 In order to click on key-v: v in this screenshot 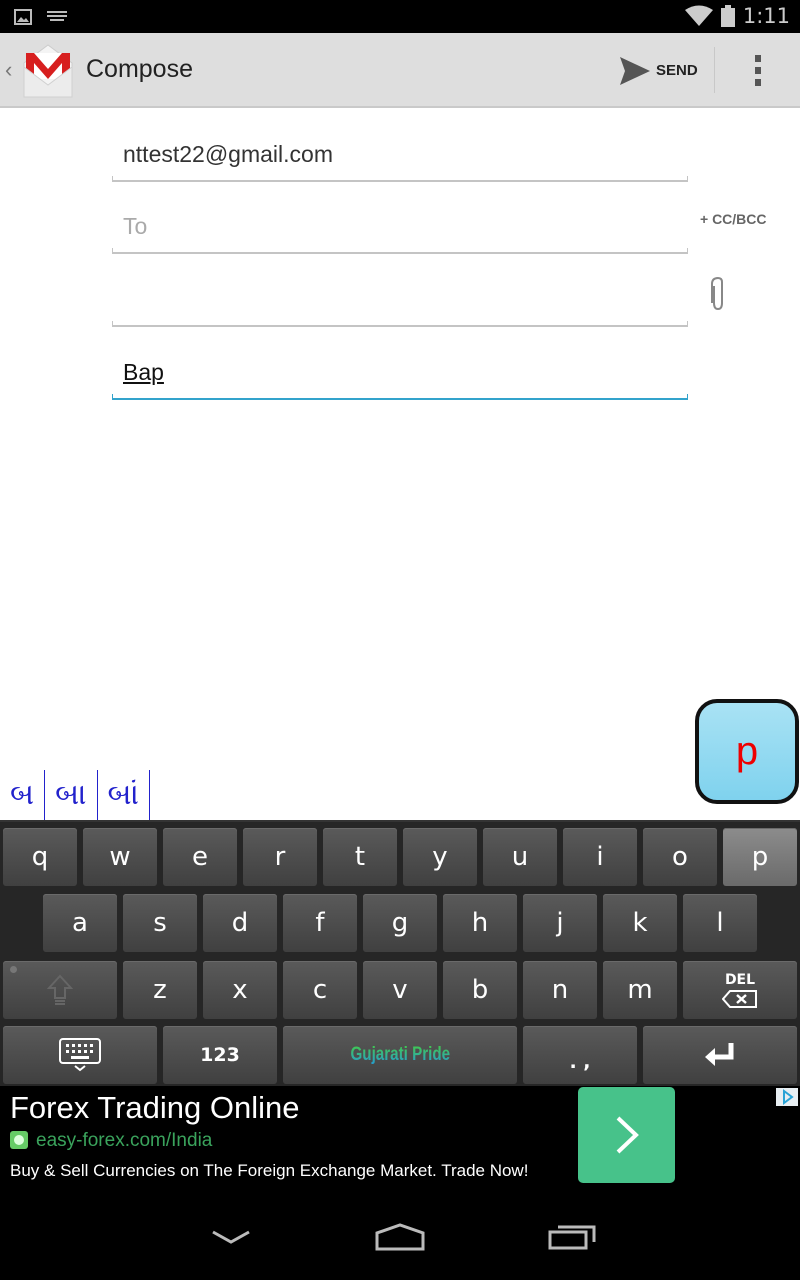, I will do `click(400, 990)`.